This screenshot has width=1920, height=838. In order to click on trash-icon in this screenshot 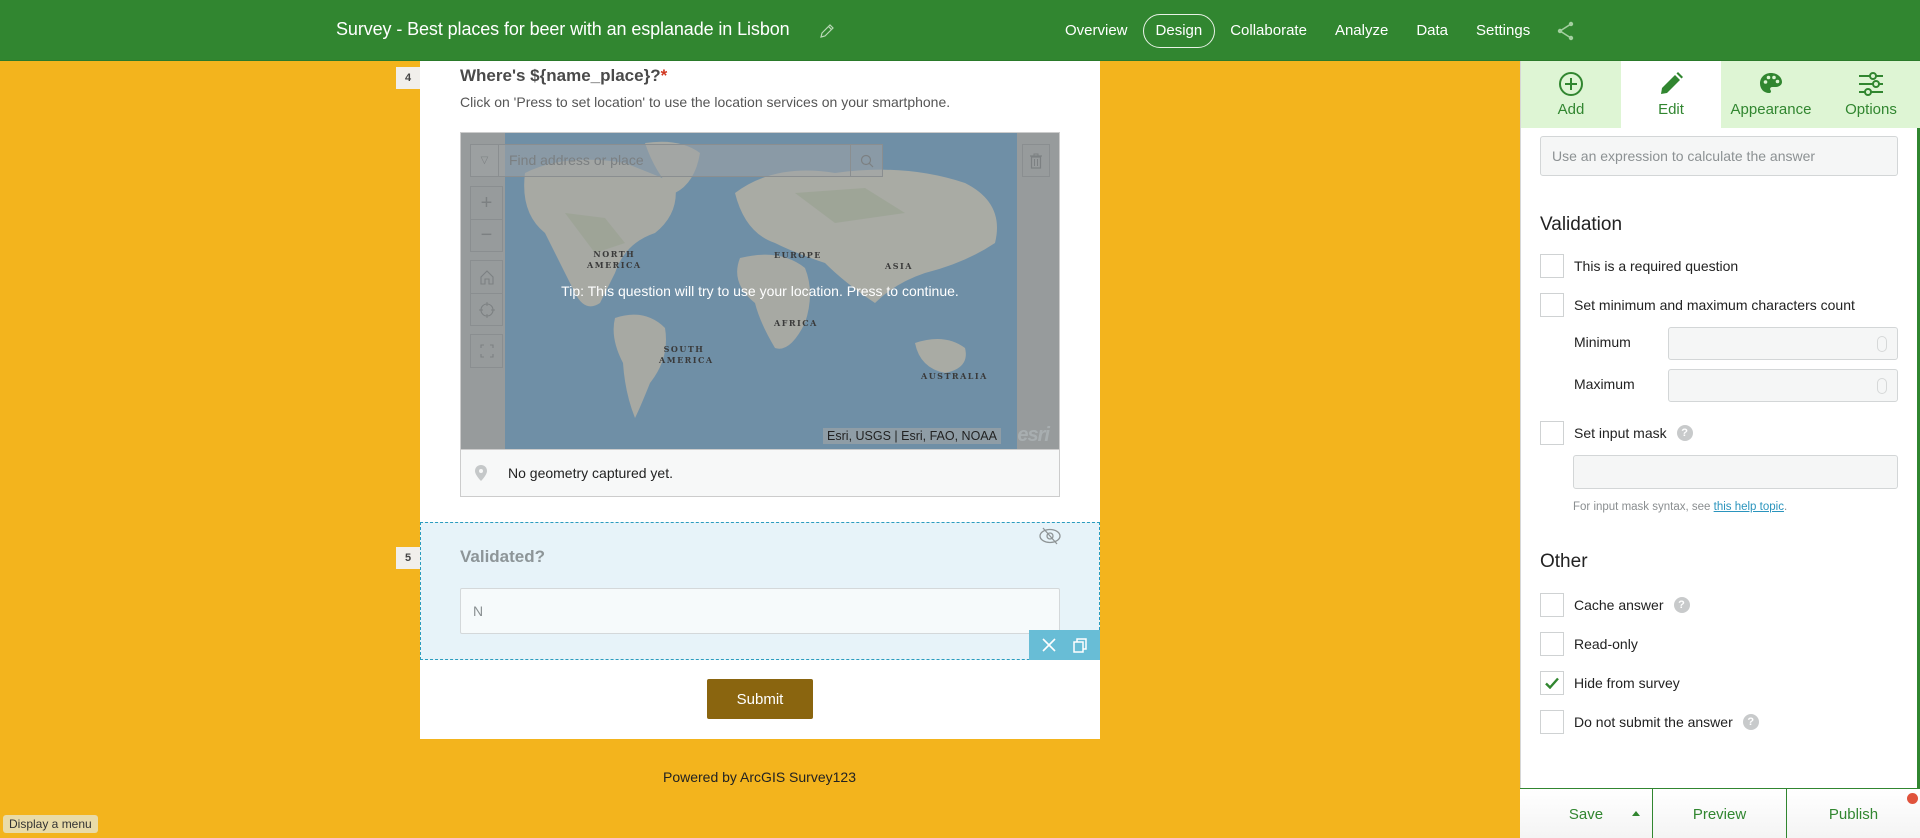, I will do `click(1036, 161)`.